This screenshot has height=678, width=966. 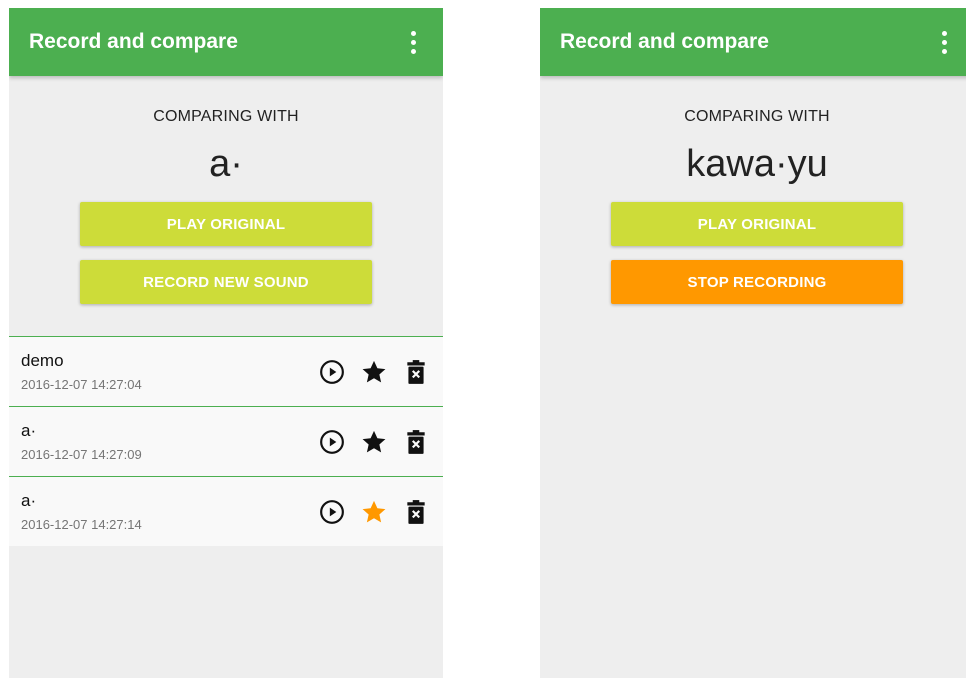 I want to click on recording-title: demo, so click(x=42, y=360).